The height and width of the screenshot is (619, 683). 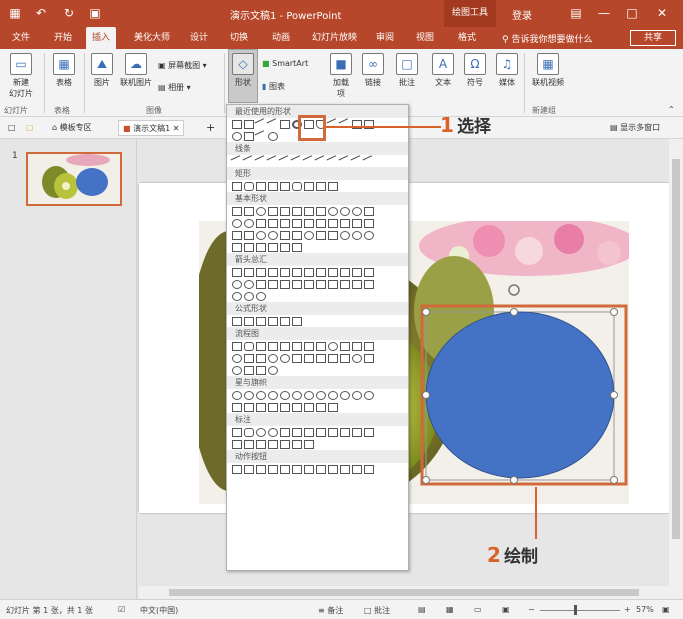 I want to click on shapes-button-face: ◇ 形状, so click(x=243, y=70).